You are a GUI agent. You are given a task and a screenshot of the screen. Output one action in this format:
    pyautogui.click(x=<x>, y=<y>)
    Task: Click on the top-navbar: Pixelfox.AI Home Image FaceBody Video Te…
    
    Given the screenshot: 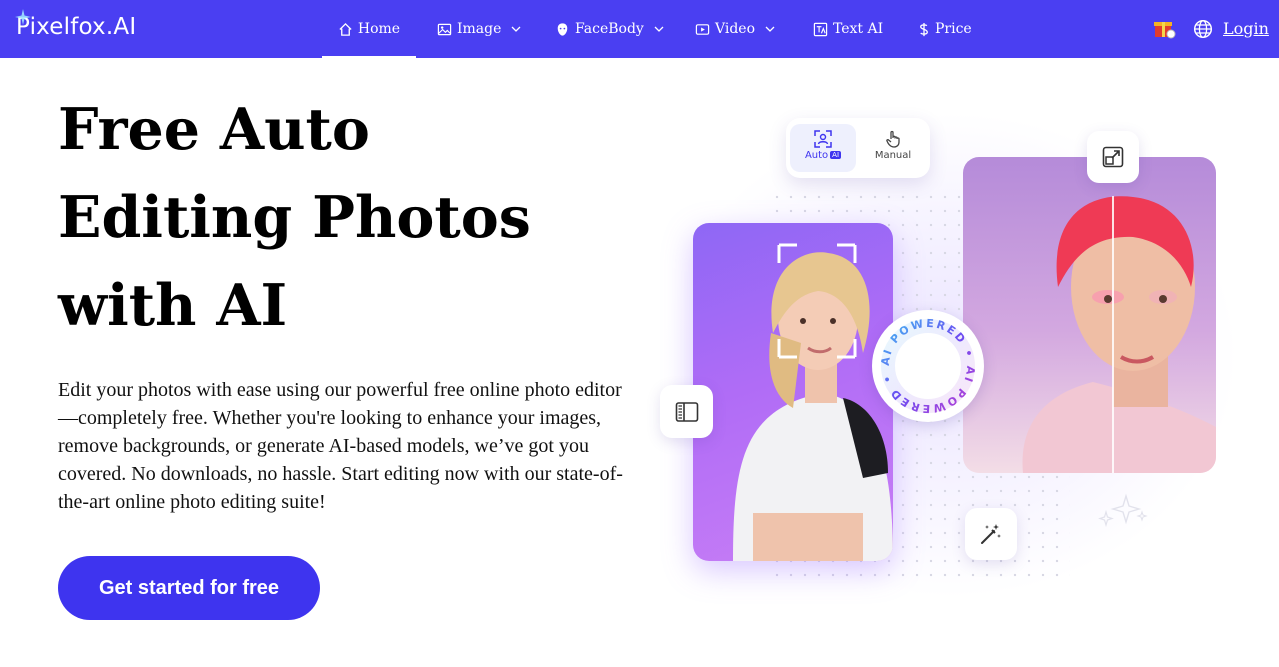 What is the action you would take?
    pyautogui.click(x=639, y=29)
    